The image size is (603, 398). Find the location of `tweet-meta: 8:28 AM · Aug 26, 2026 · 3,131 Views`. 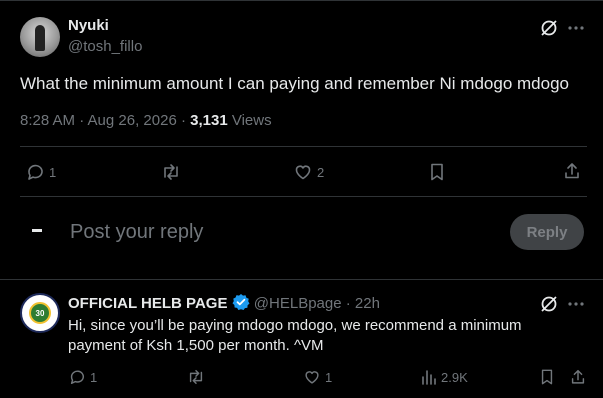

tweet-meta: 8:28 AM · Aug 26, 2026 · 3,131 Views is located at coordinates (146, 120).